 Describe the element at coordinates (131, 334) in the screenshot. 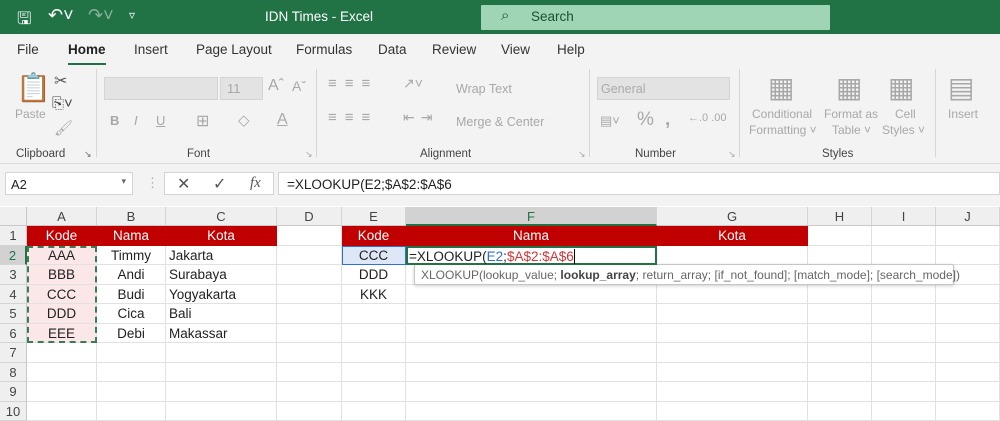

I see `cell-B6: Debi` at that location.